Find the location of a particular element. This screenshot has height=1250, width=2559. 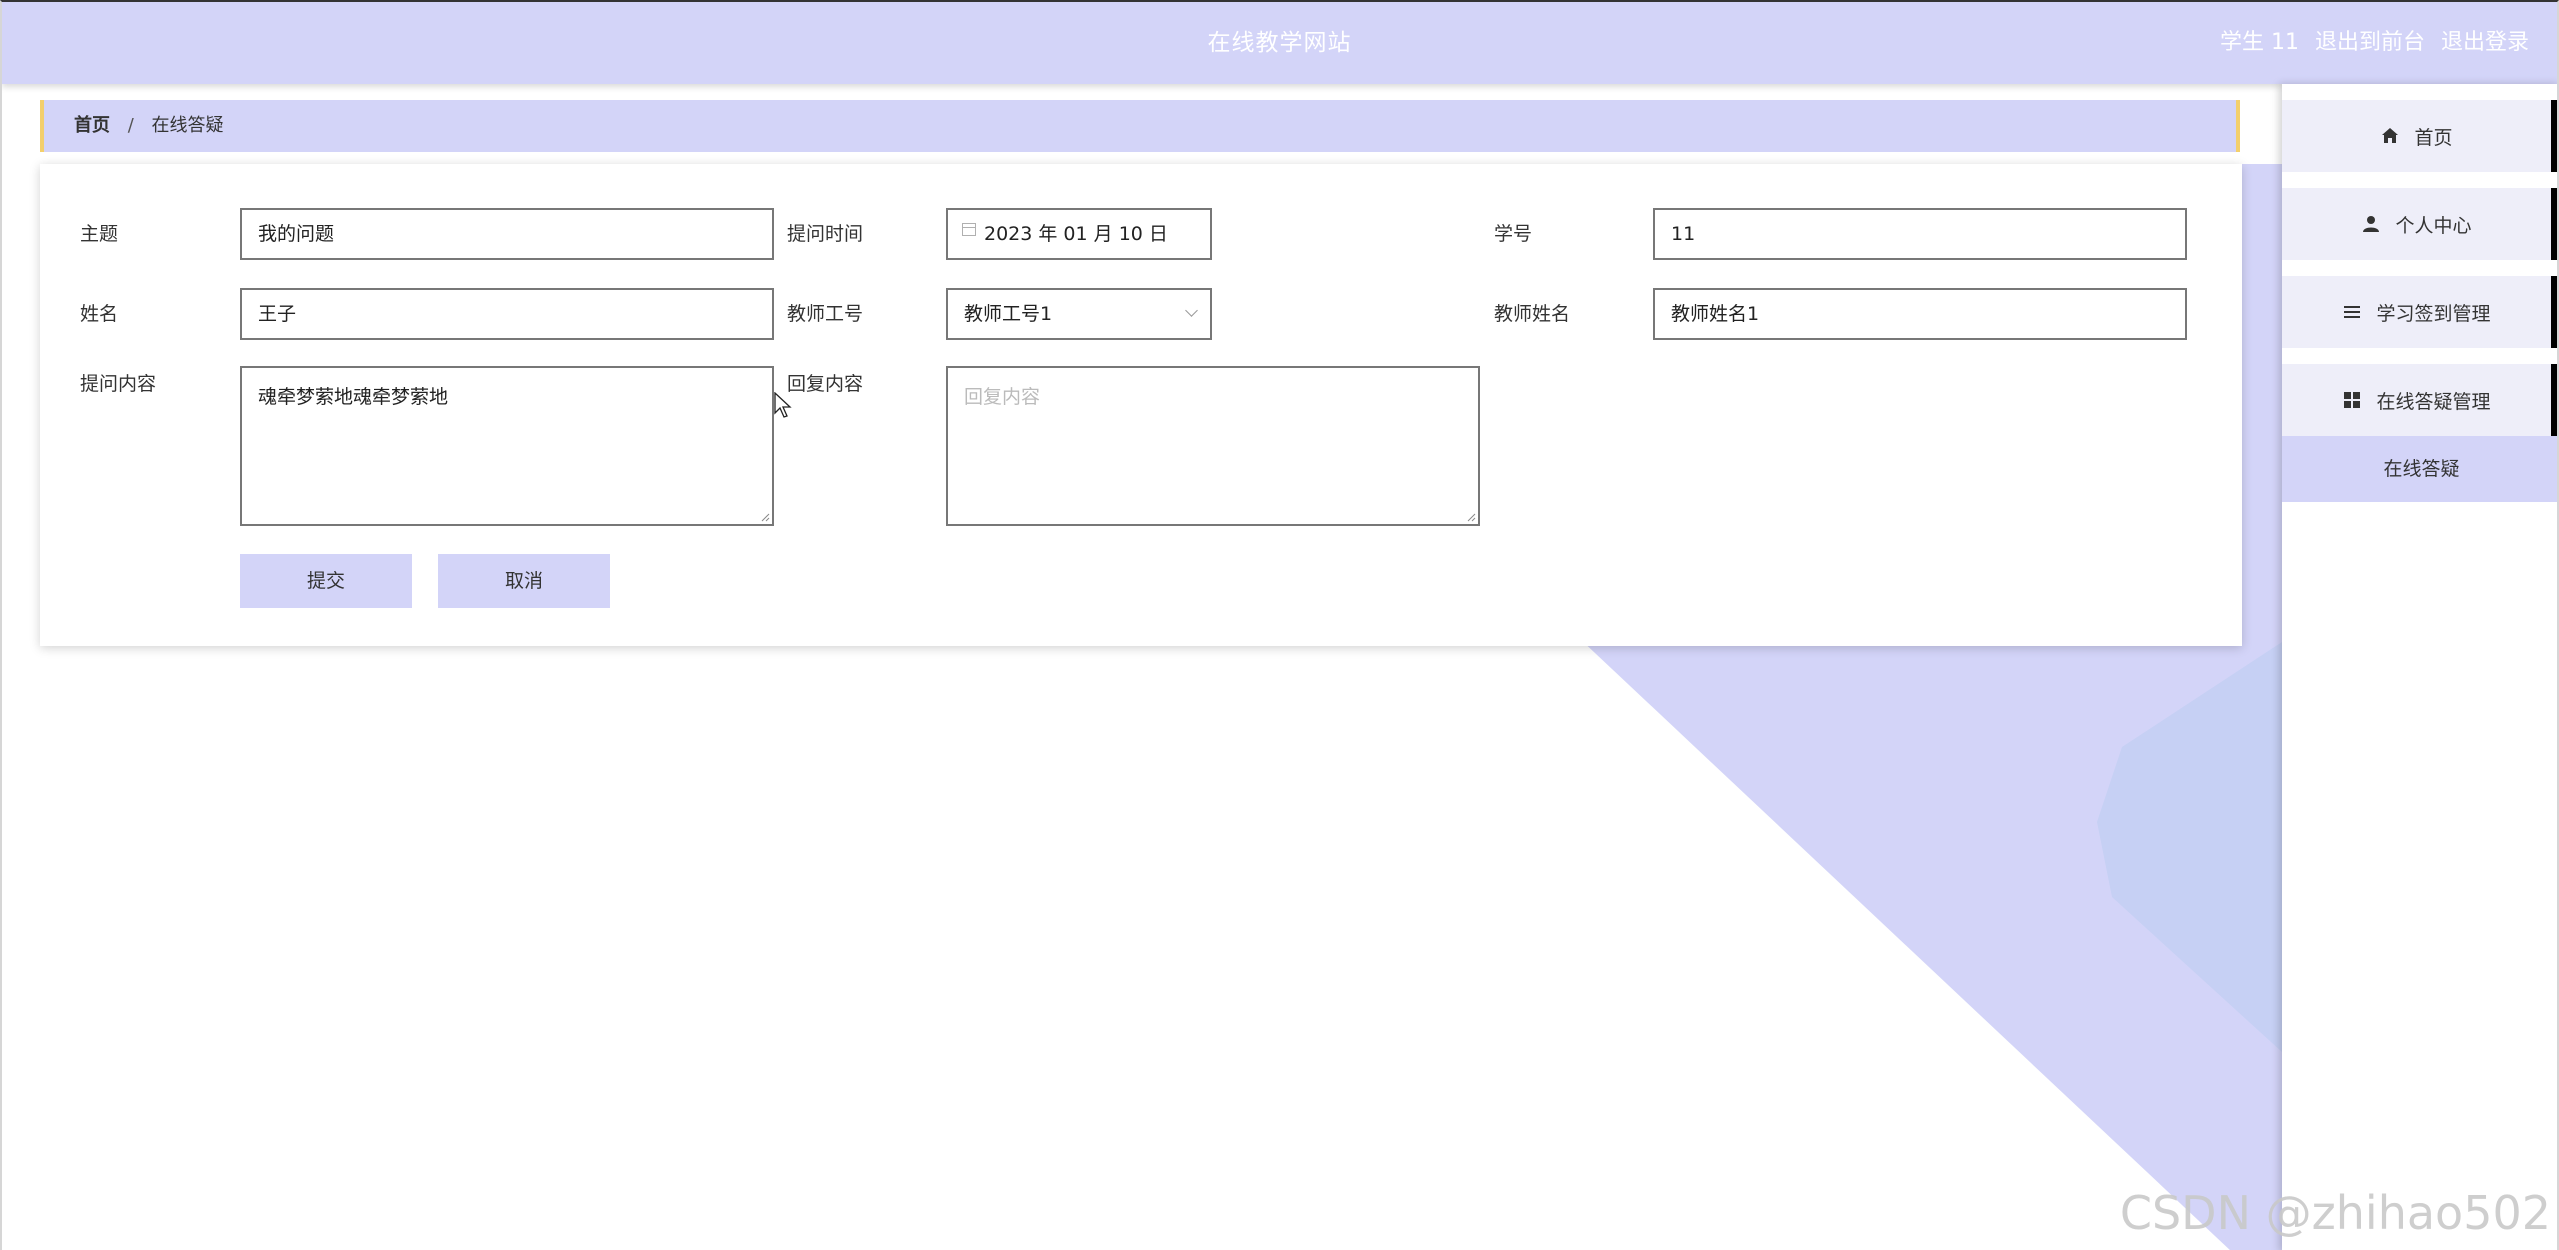

sidebar-item-label: 首页 is located at coordinates (2433, 137).